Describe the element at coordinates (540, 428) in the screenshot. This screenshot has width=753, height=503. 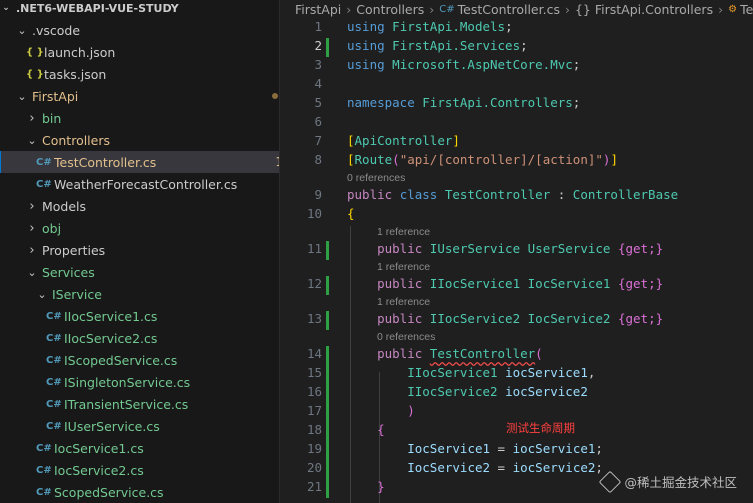
I see `annotation-text: 测试生命周期` at that location.